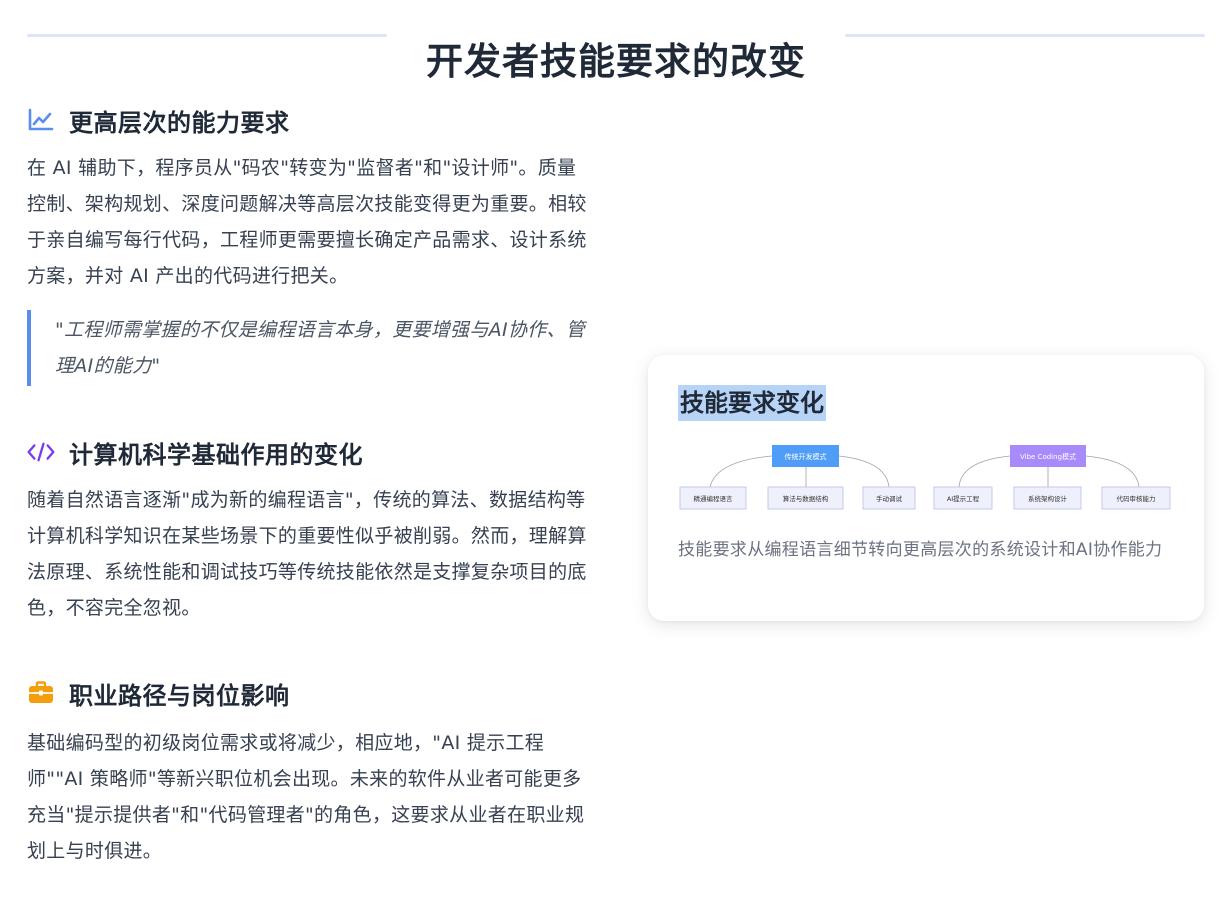 The image size is (1223, 904). I want to click on section-header: 计算机科学基础作用的变化, so click(307, 452).